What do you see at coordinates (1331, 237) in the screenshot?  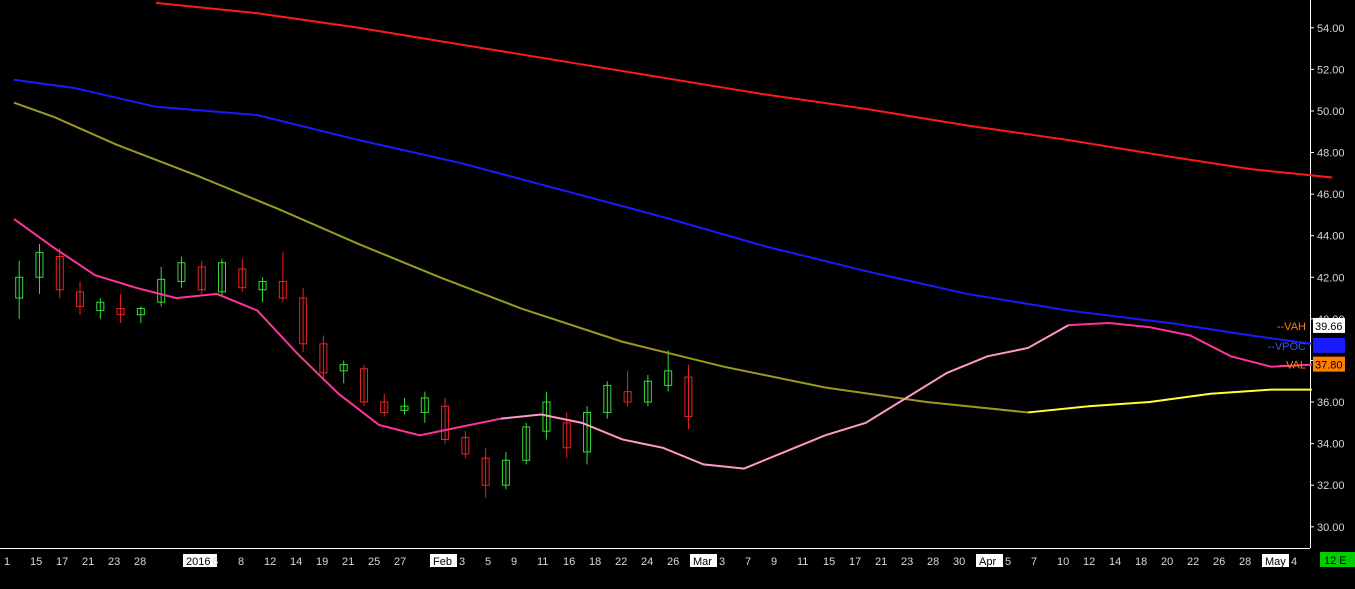 I see `y-tick-label: 44.00` at bounding box center [1331, 237].